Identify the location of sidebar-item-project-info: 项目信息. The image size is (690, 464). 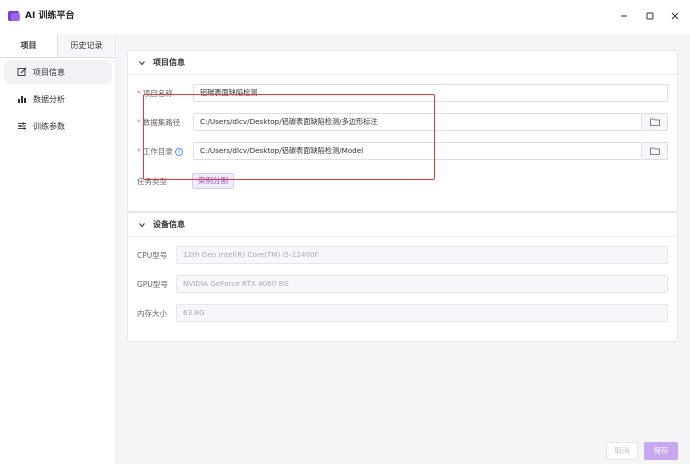
(58, 72).